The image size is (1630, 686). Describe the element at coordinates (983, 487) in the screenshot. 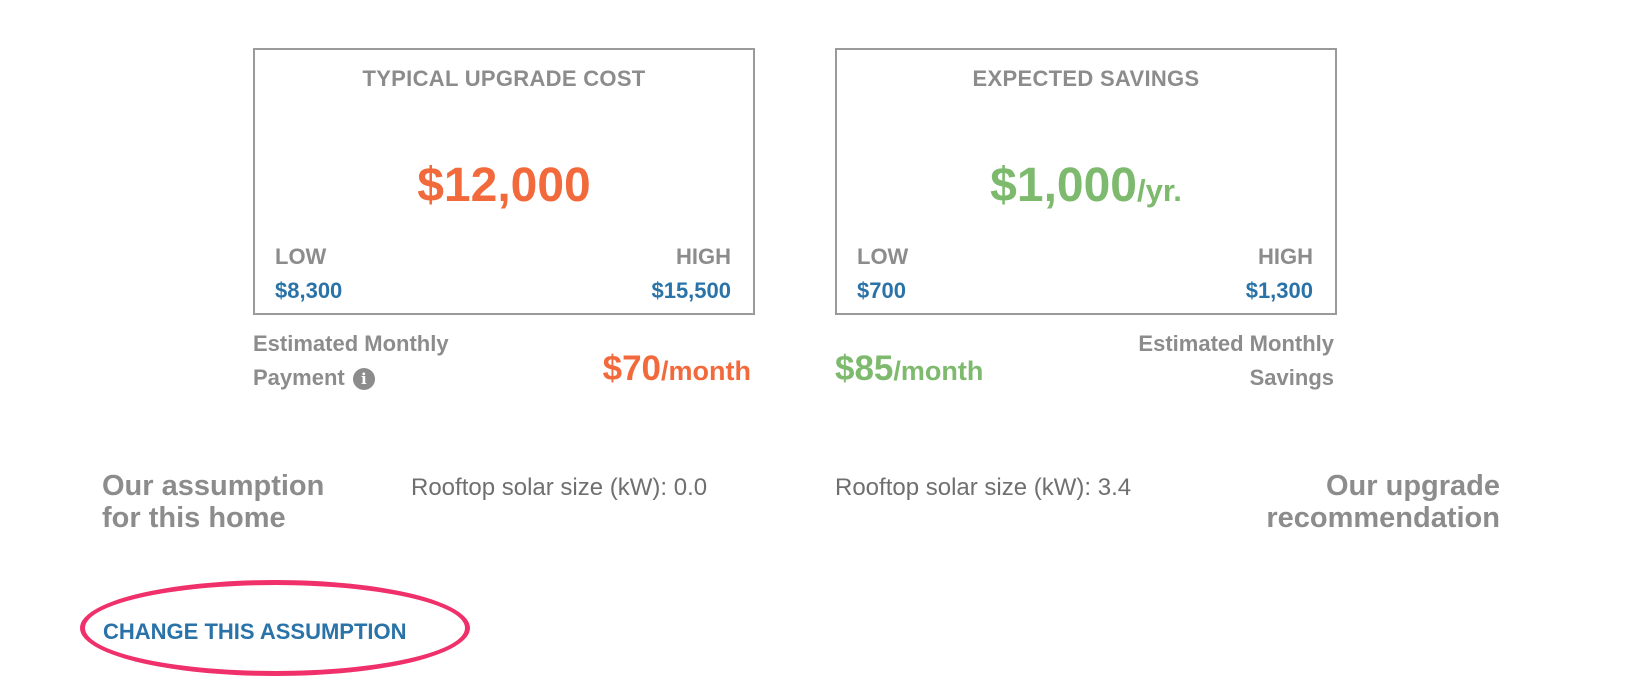

I see `recommendation-solar-size: Rooftop solar size (kW): 3.4` at that location.